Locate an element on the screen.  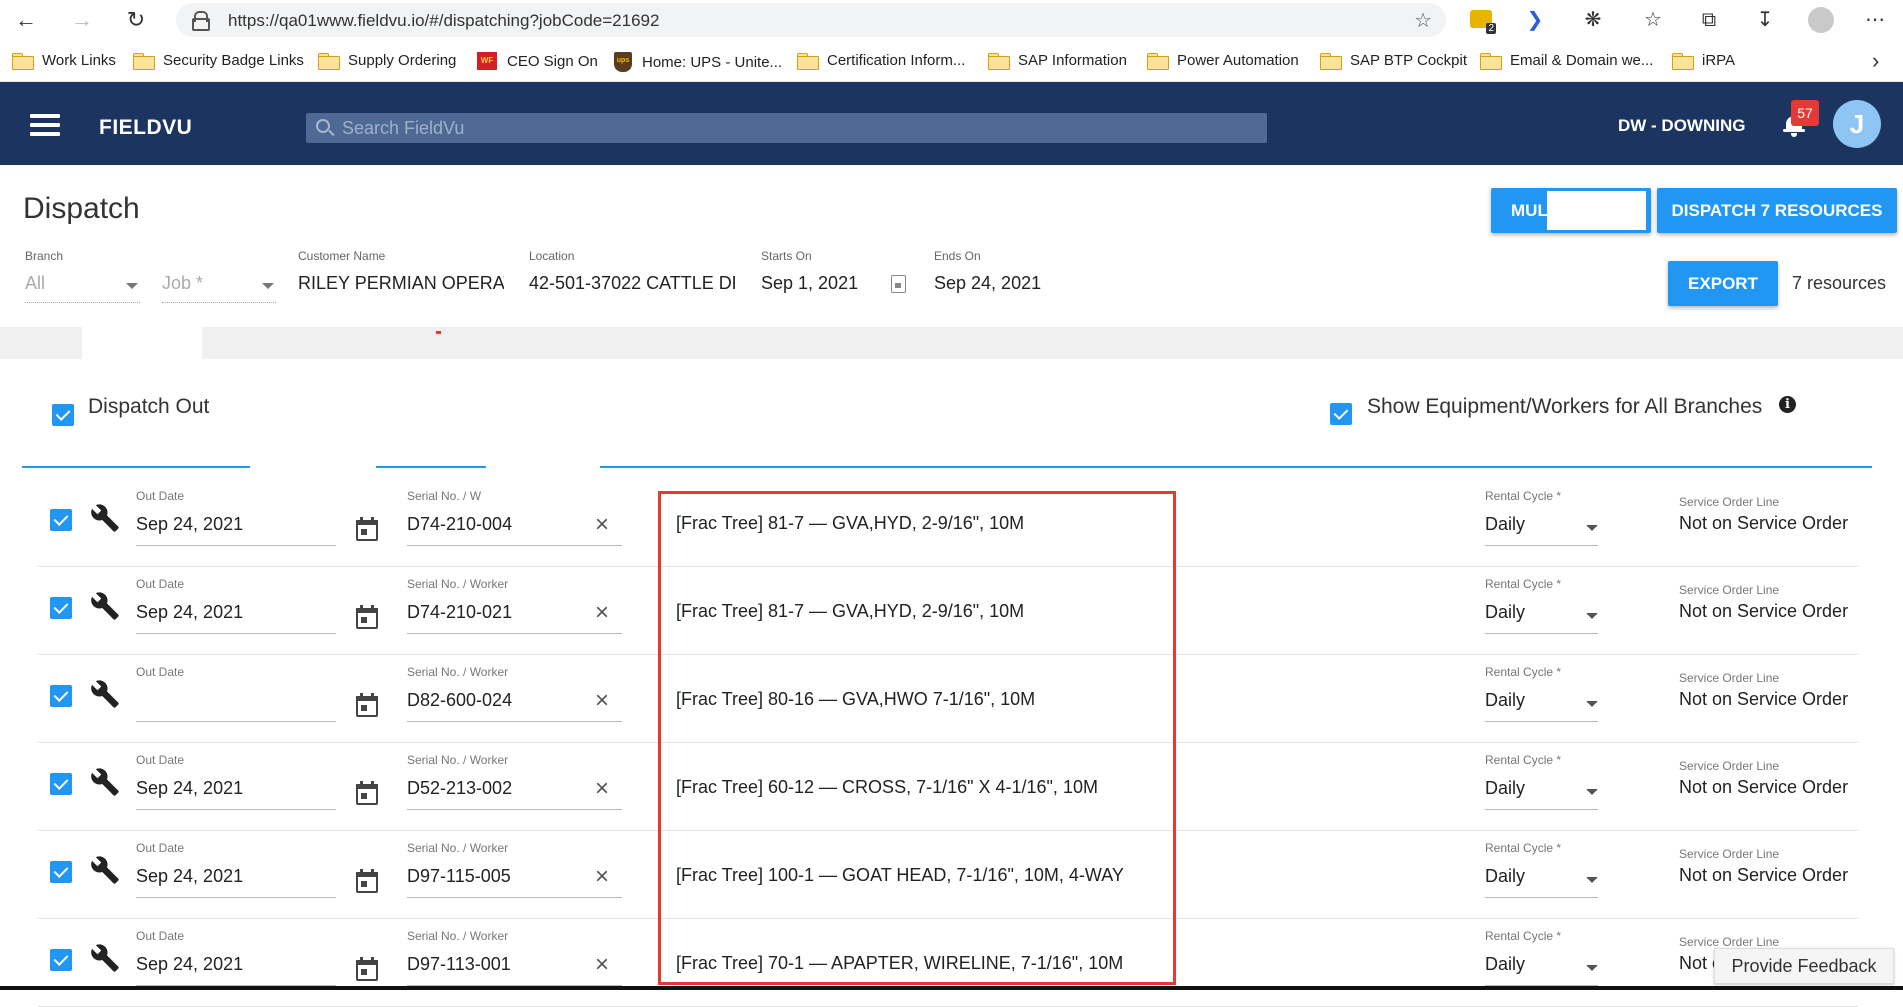
serial-input: D97-115-005 is located at coordinates (459, 876).